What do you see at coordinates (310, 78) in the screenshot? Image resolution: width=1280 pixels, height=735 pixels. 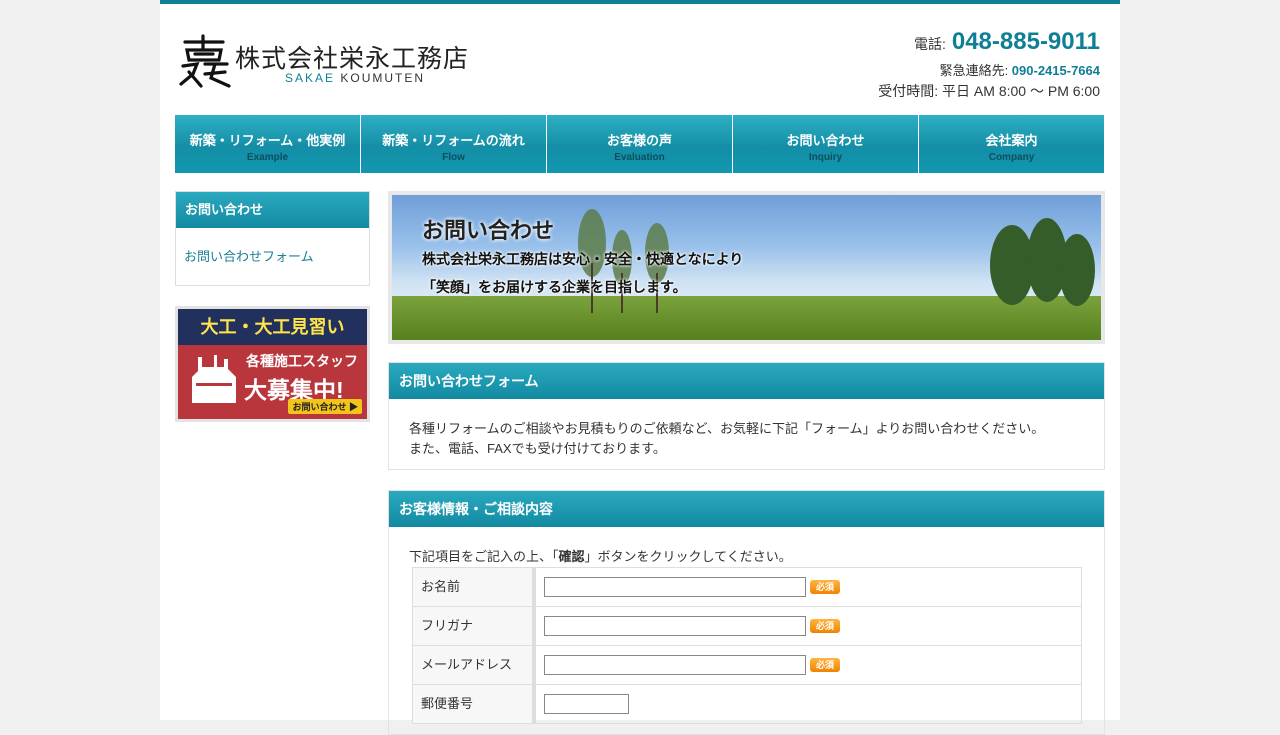 I see `company-romaji-accent: SAKAE` at bounding box center [310, 78].